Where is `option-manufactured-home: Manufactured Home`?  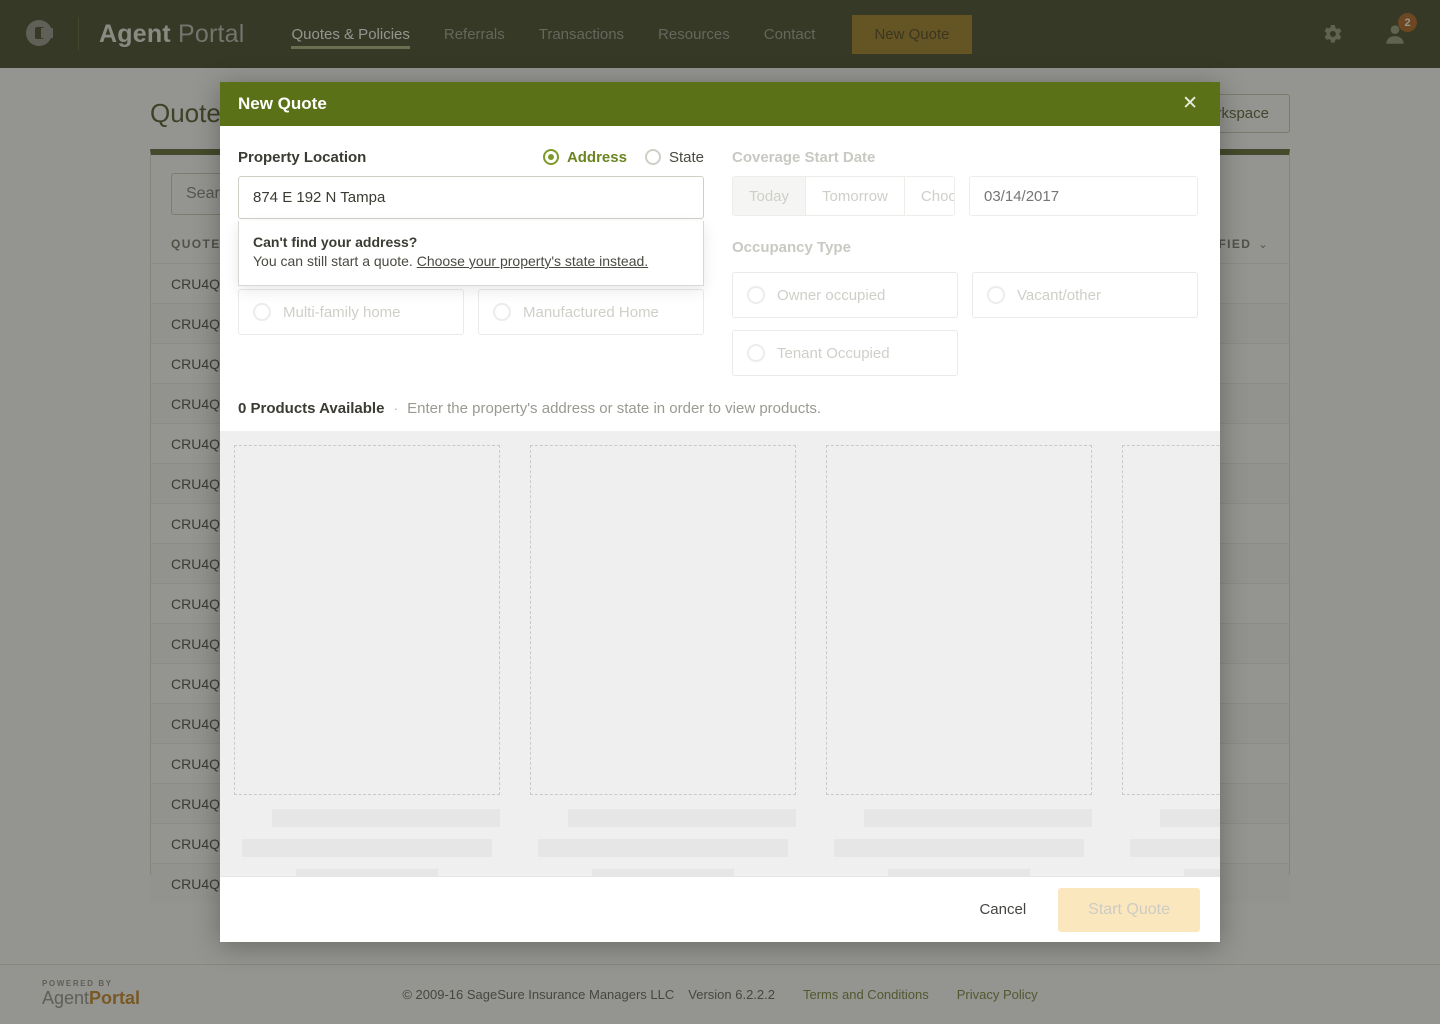 option-manufactured-home: Manufactured Home is located at coordinates (591, 312).